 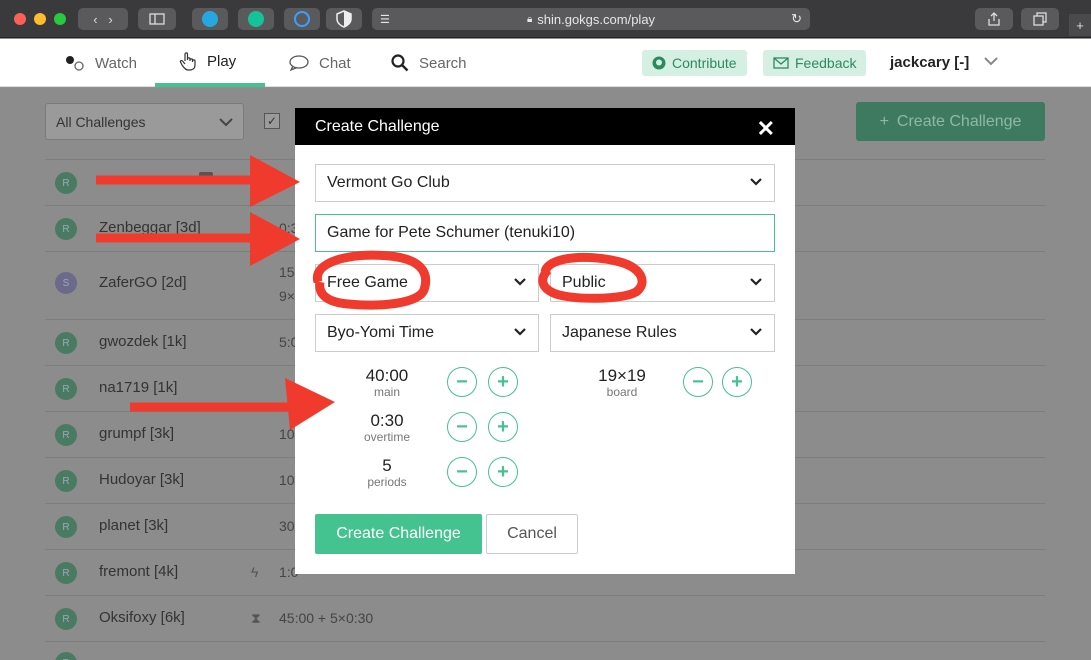 What do you see at coordinates (272, 121) in the screenshot?
I see `filter-checkbox: ✓` at bounding box center [272, 121].